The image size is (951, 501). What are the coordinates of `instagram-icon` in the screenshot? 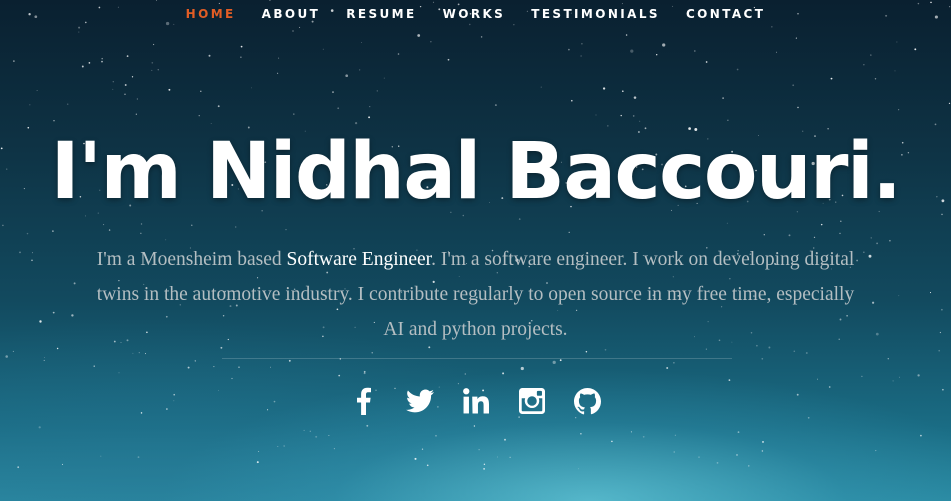 It's located at (531, 401).